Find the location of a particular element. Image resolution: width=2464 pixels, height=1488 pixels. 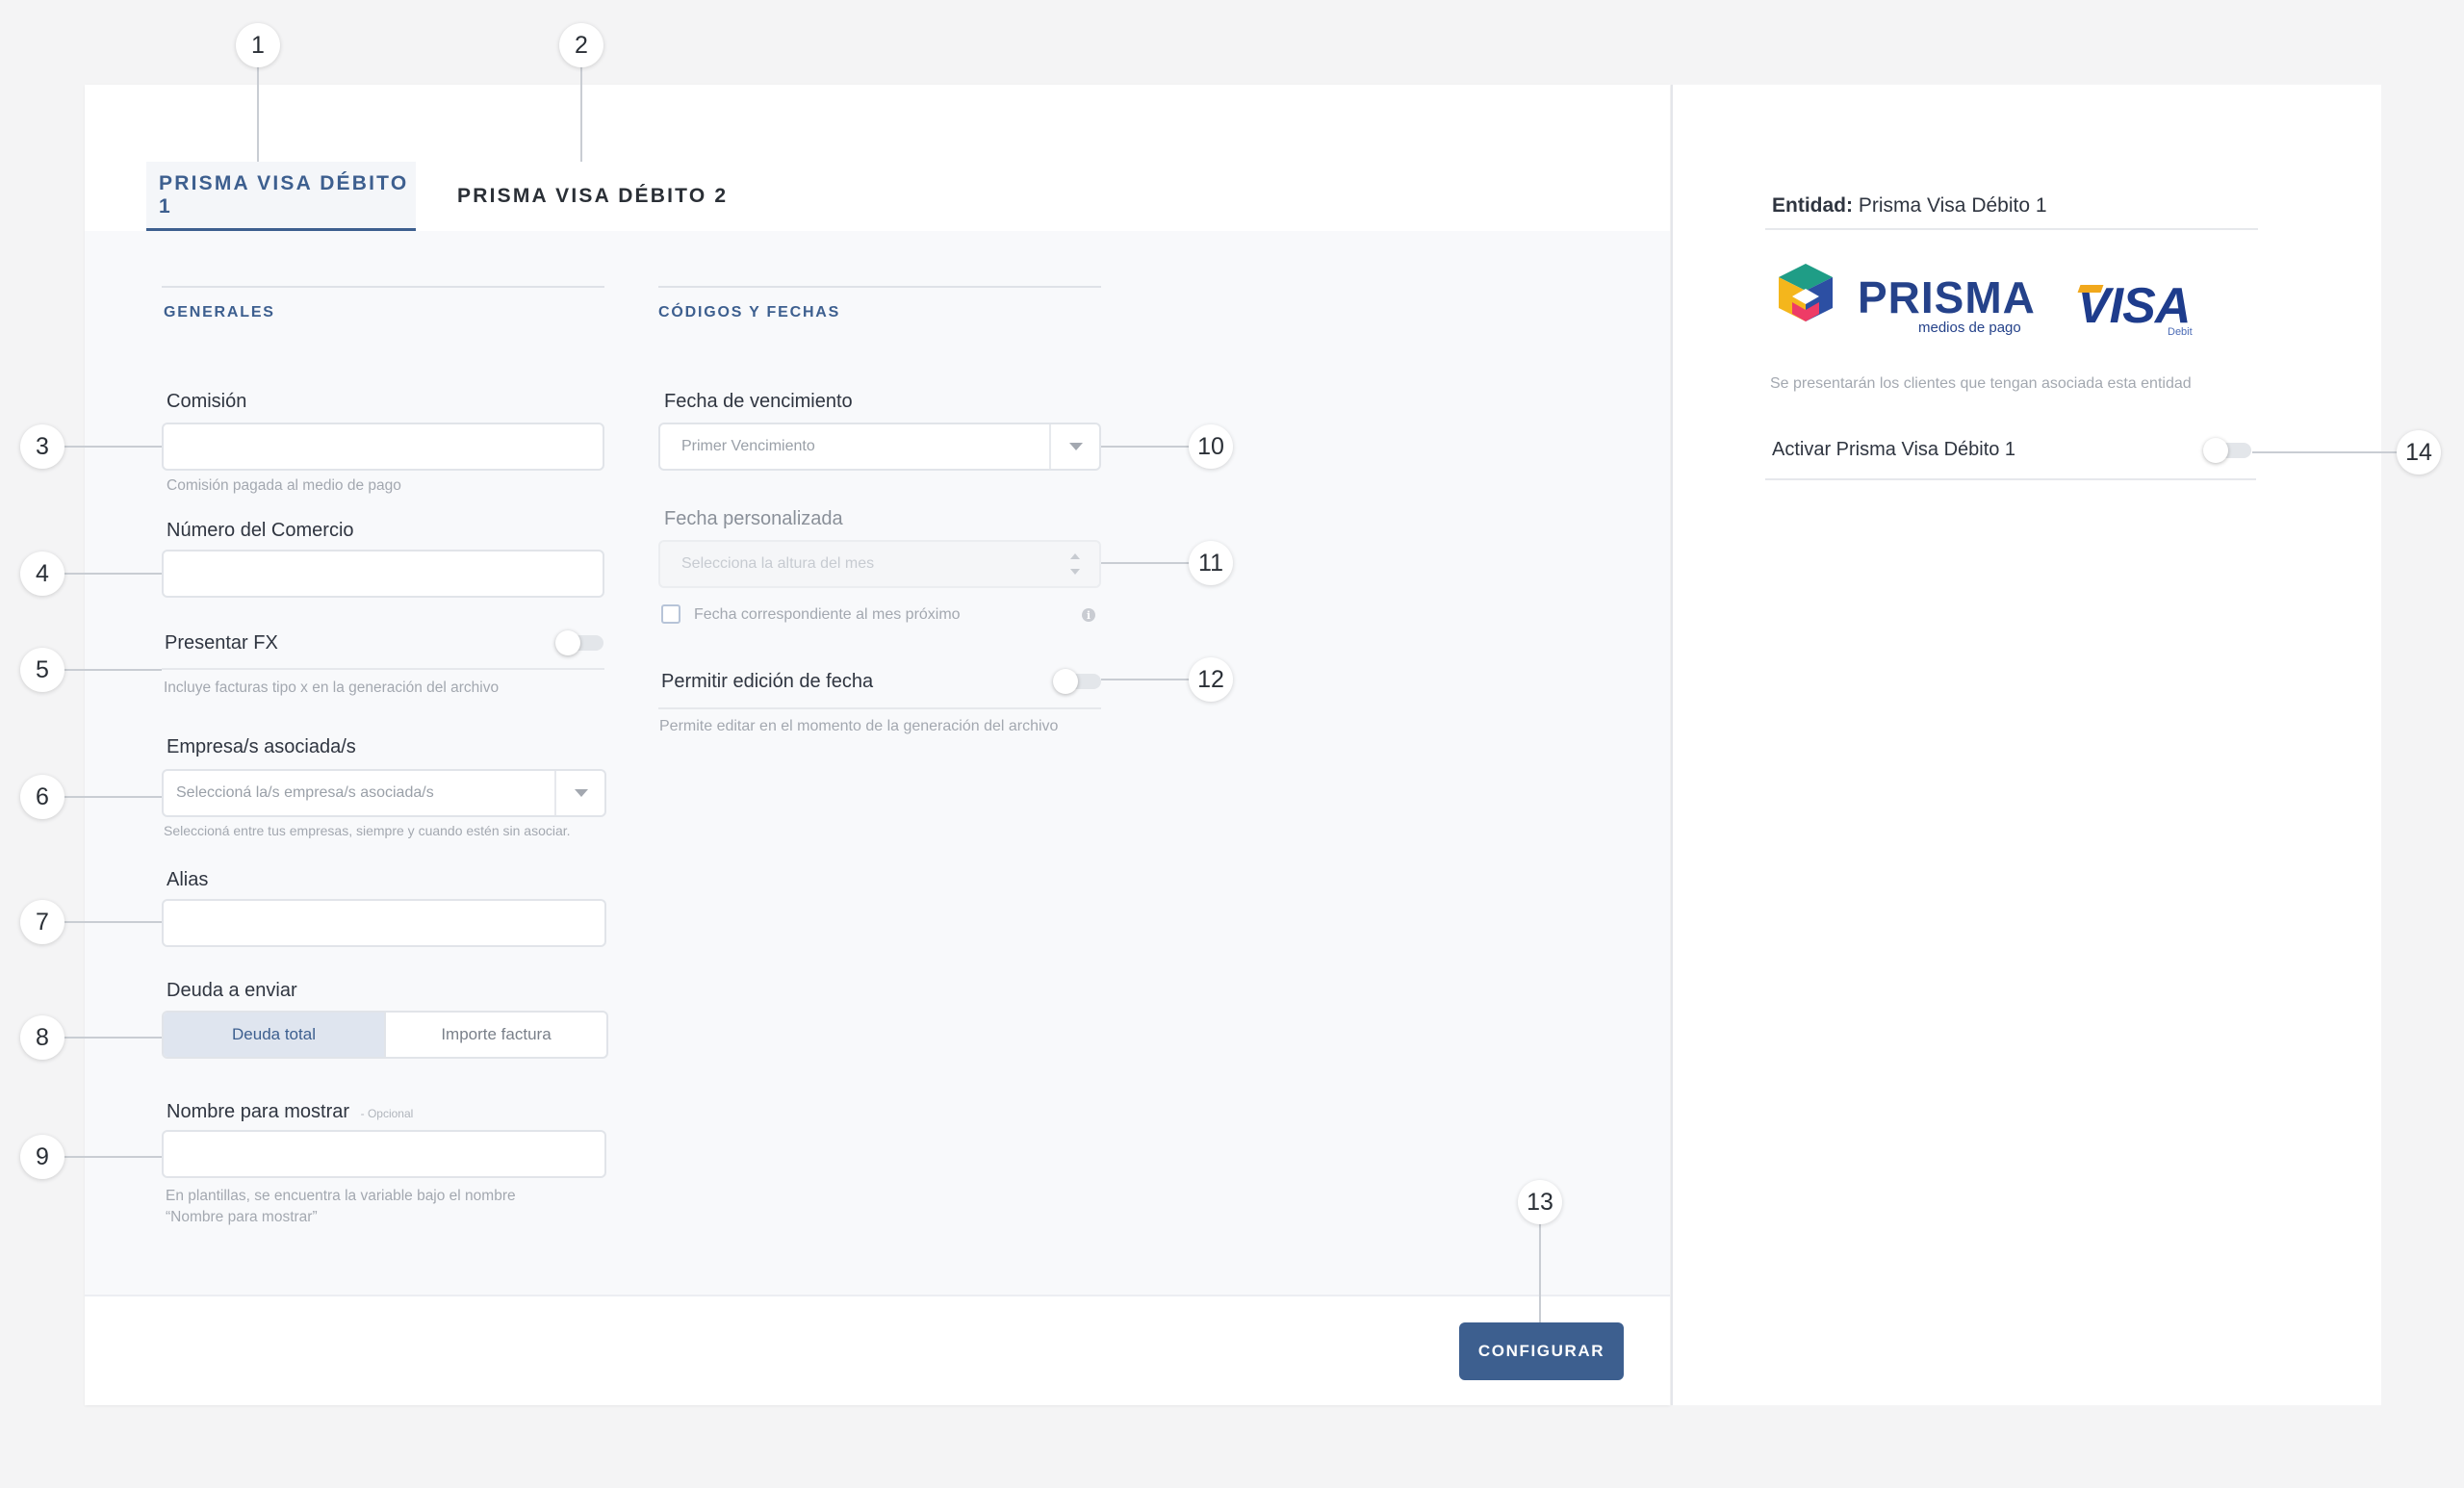

tab-prisma-visa-debito-2: PRISMA VISA DÉBITO 2 is located at coordinates (589, 197).